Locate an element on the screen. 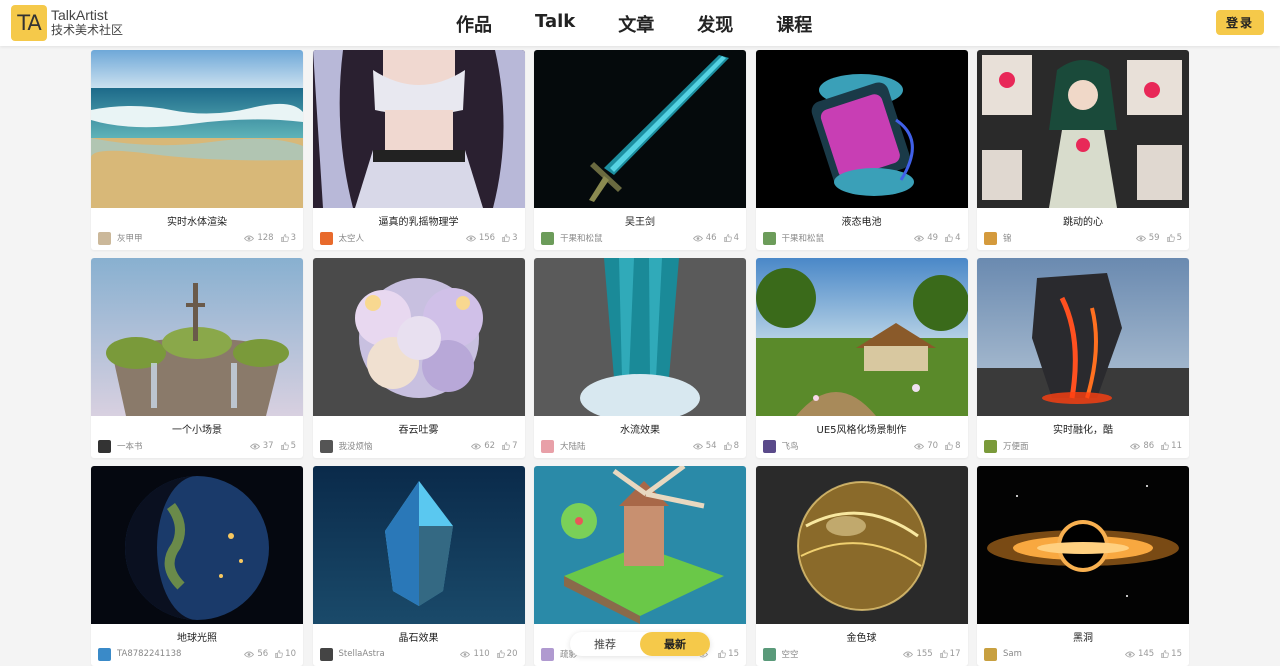 The image size is (1280, 666). author-name: 锦 is located at coordinates (1069, 238).